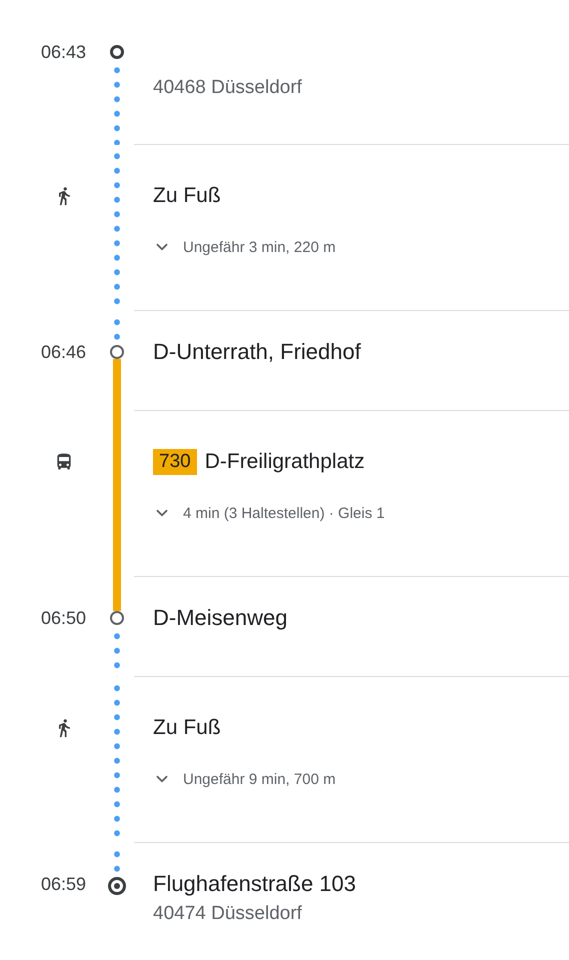  I want to click on address-text: 40468 Düsseldorf, so click(227, 88).